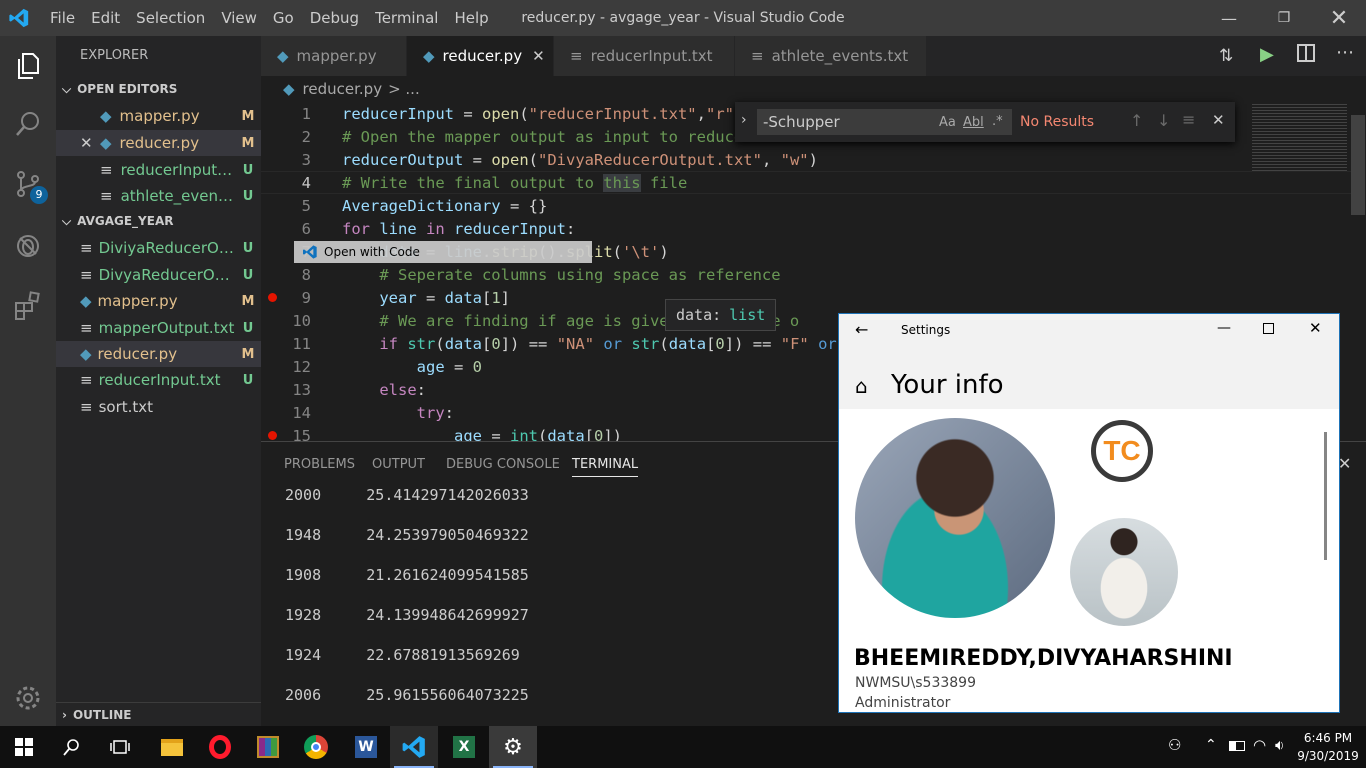  I want to click on tab-reducerinput: ≡ reducerInput.txt, so click(644, 56).